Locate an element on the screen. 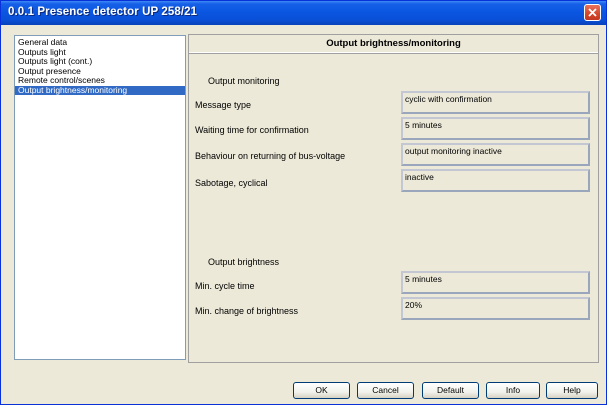 This screenshot has height=405, width=607. section-output-monitoring: Output monitoring is located at coordinates (244, 81).